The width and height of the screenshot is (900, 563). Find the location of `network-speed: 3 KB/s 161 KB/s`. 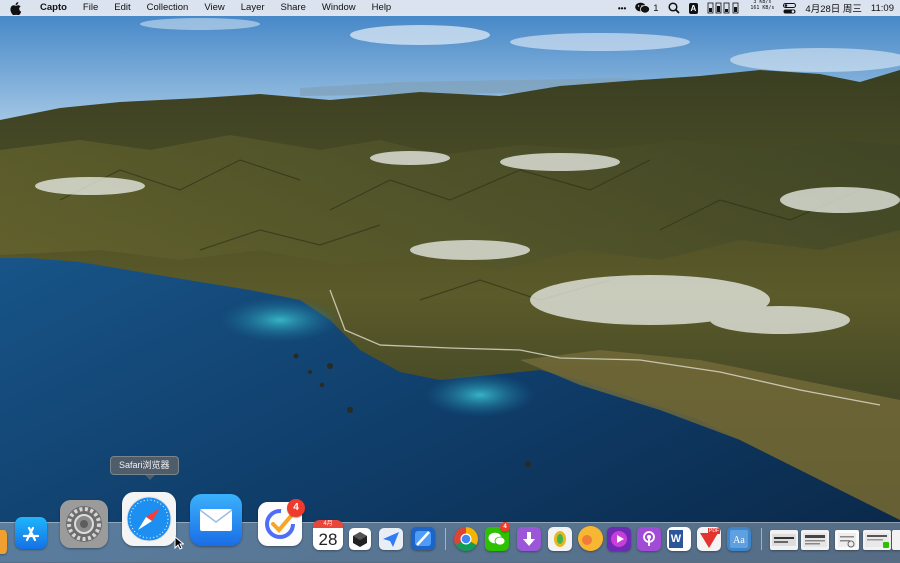

network-speed: 3 KB/s 161 KB/s is located at coordinates (762, 8).